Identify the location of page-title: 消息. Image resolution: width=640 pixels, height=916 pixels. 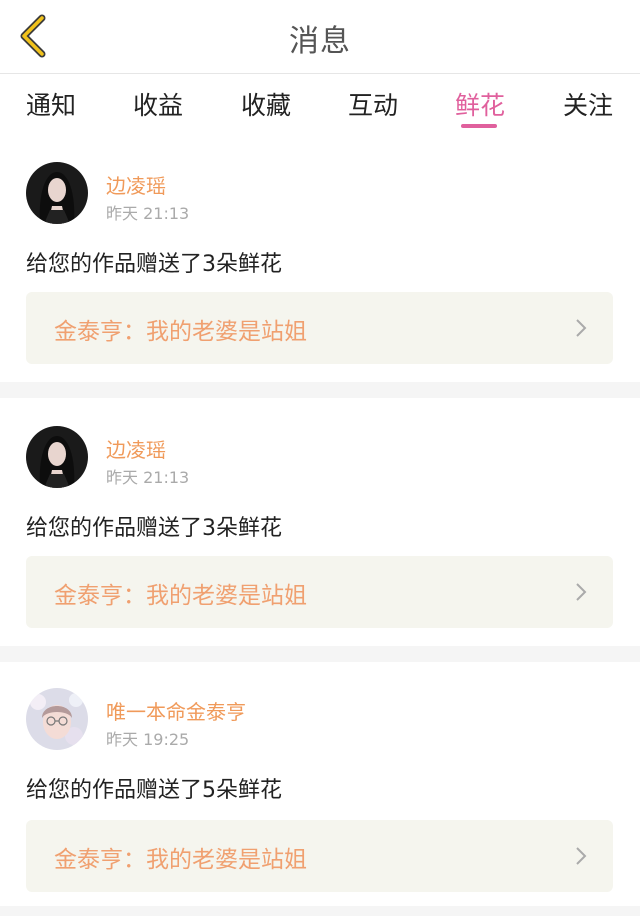
(320, 41).